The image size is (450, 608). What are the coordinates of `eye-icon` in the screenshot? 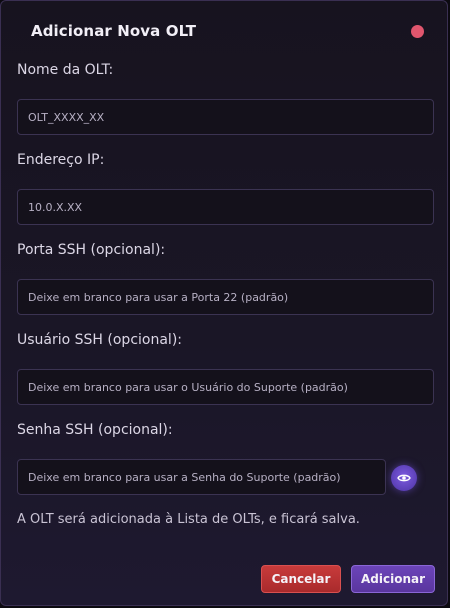 It's located at (404, 478).